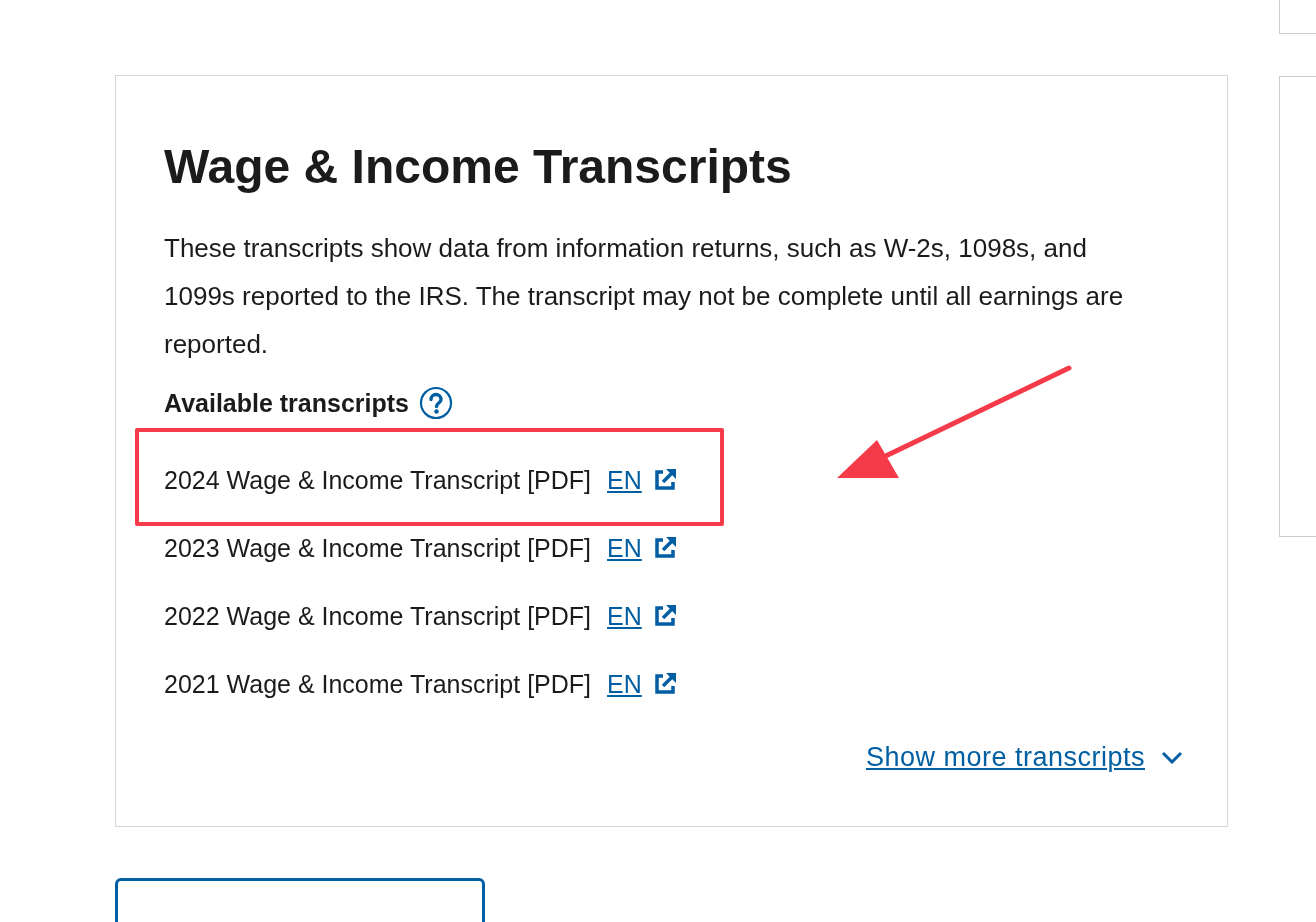  Describe the element at coordinates (286, 403) in the screenshot. I see `section-label: Available transcripts` at that location.